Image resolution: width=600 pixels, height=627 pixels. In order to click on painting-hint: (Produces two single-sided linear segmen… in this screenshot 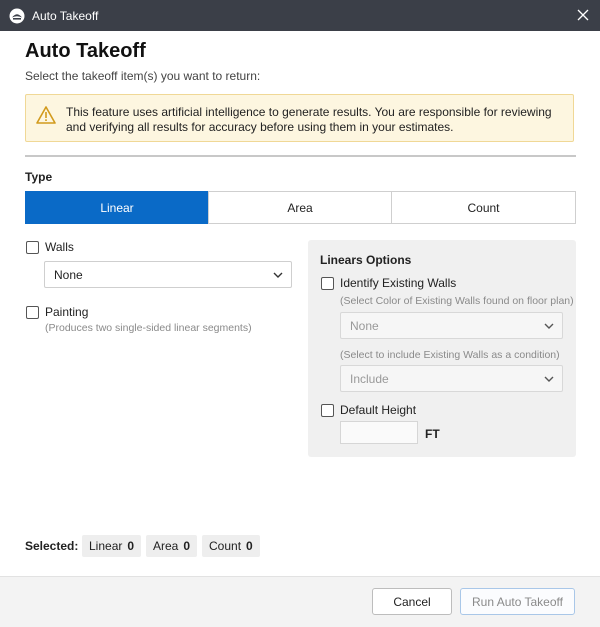, I will do `click(148, 328)`.